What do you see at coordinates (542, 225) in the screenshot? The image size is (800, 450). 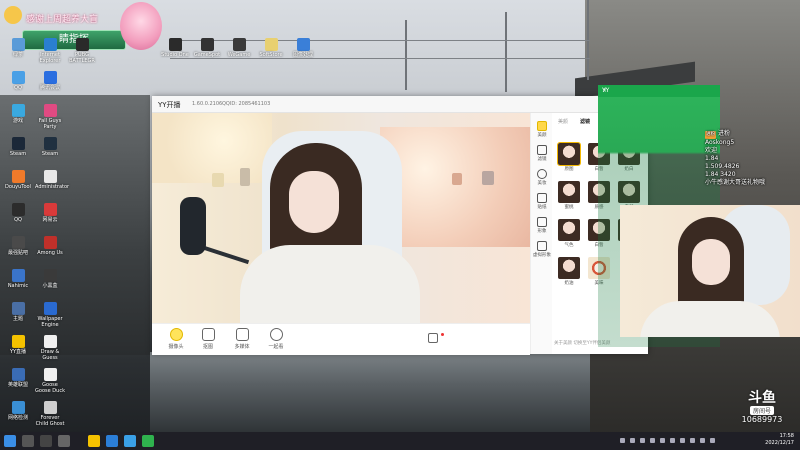 I see `sidebar-item-avatar: 形象` at bounding box center [542, 225].